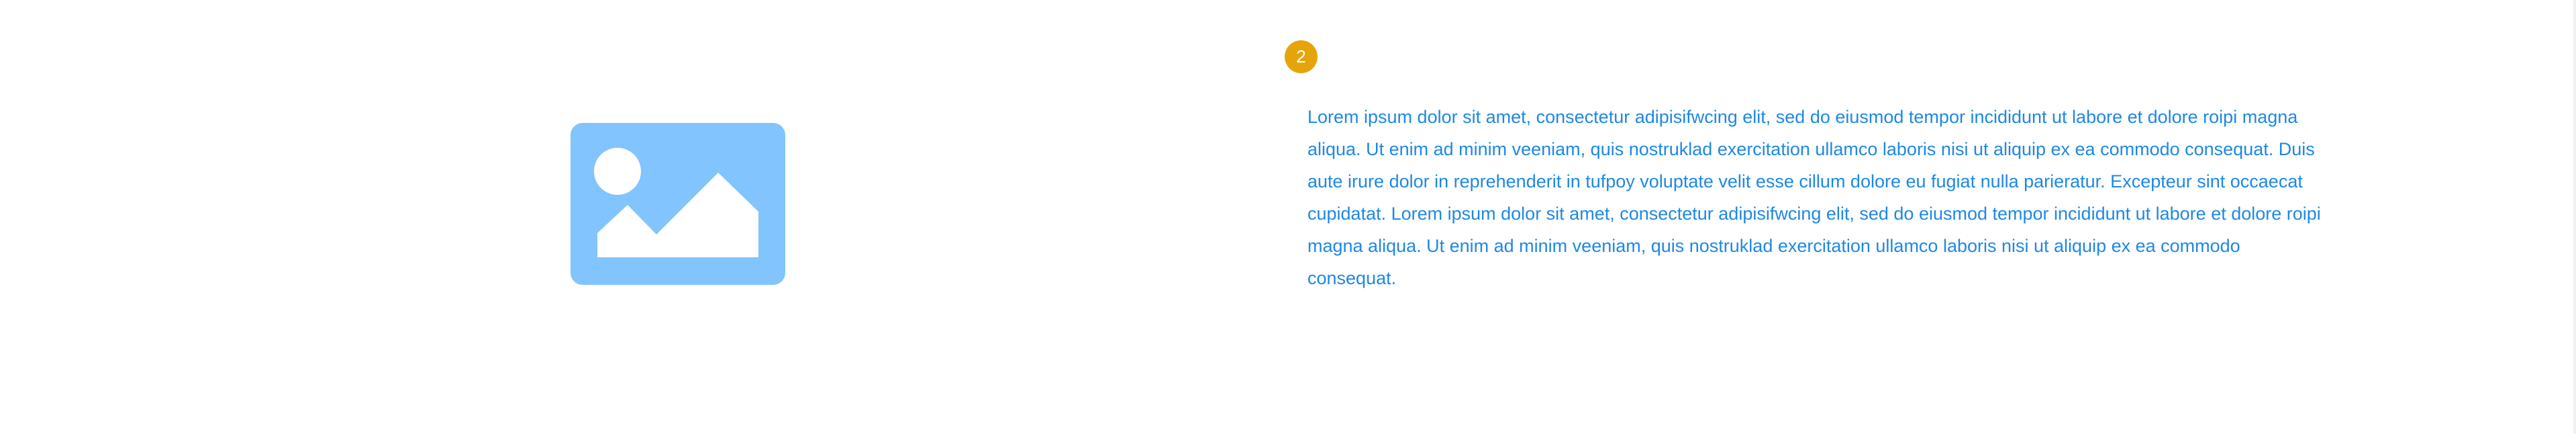 Image resolution: width=2576 pixels, height=434 pixels. What do you see at coordinates (2574, 217) in the screenshot?
I see `scrollbar-track` at bounding box center [2574, 217].